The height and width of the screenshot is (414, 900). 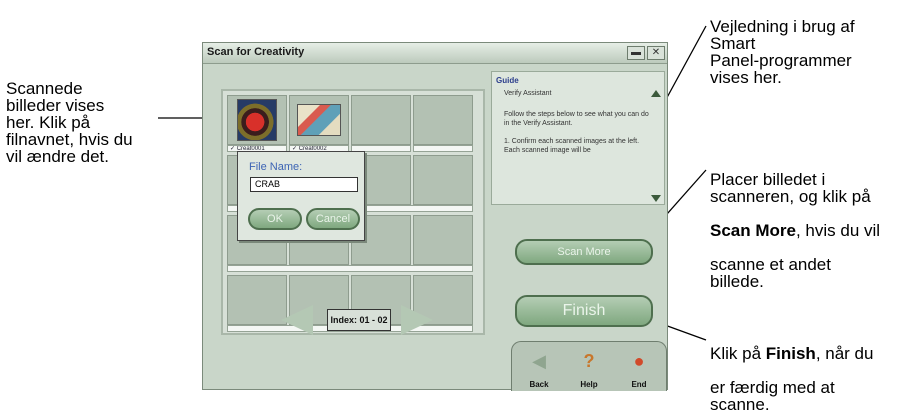 What do you see at coordinates (443, 148) in the screenshot?
I see `filename-label-empty` at bounding box center [443, 148].